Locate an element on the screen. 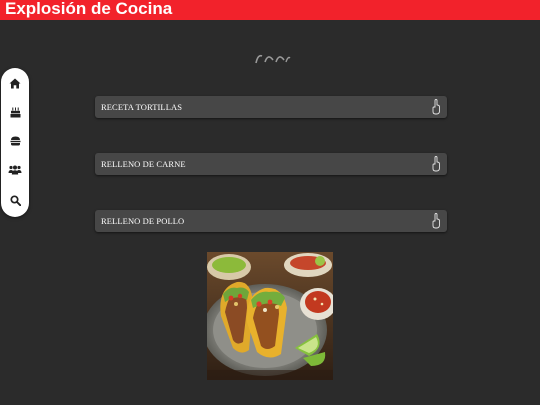 This screenshot has width=540, height=405. recipe-button-tortillas: RECETA TORTILLAS is located at coordinates (271, 107).